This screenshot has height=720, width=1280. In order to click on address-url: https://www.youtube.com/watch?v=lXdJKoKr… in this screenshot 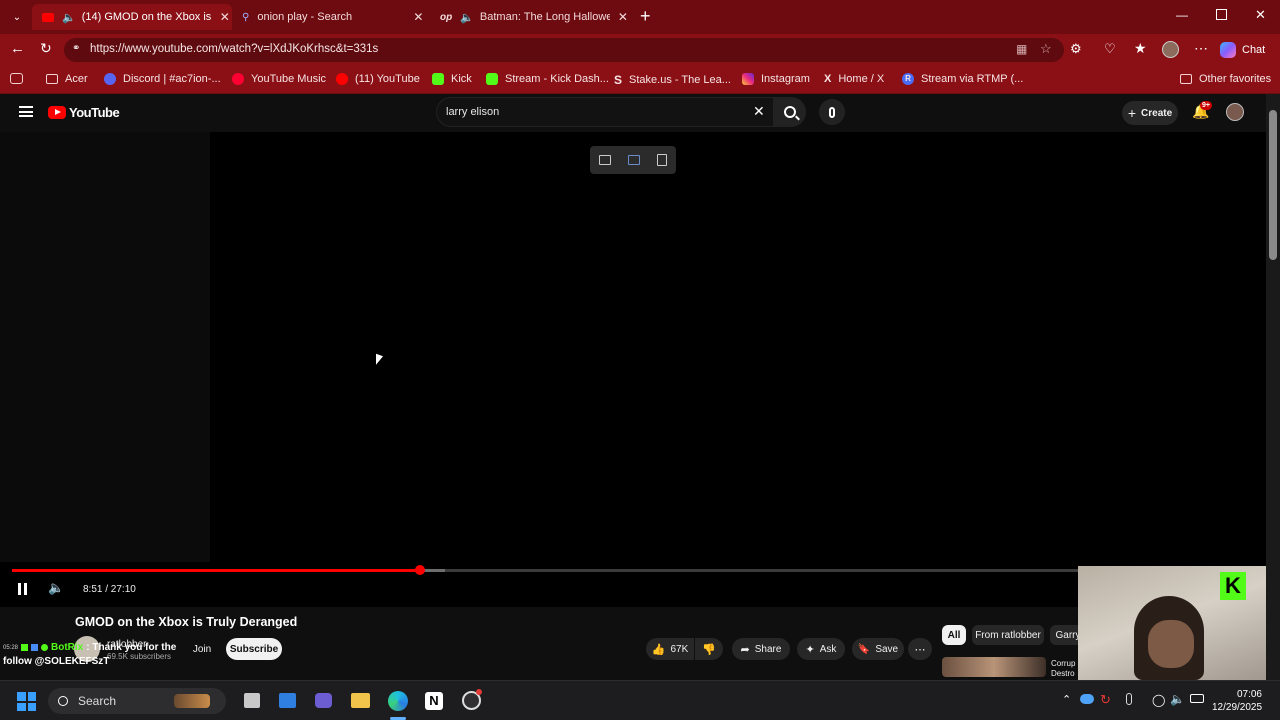, I will do `click(234, 49)`.